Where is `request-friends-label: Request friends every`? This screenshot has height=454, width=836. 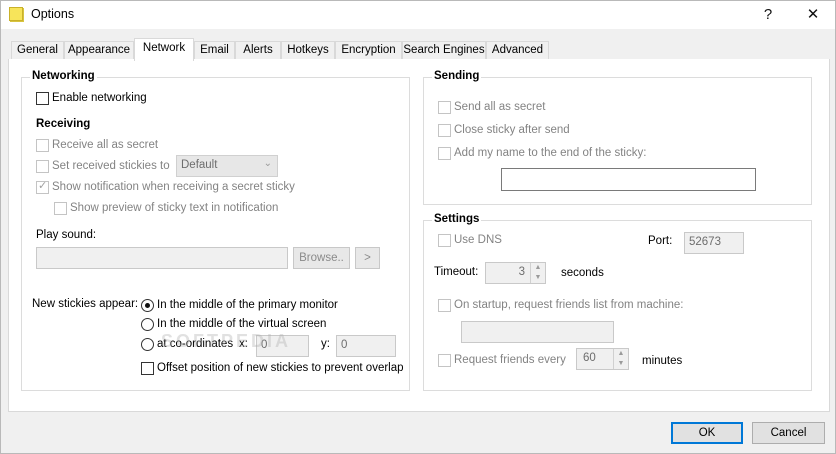 request-friends-label: Request friends every is located at coordinates (510, 360).